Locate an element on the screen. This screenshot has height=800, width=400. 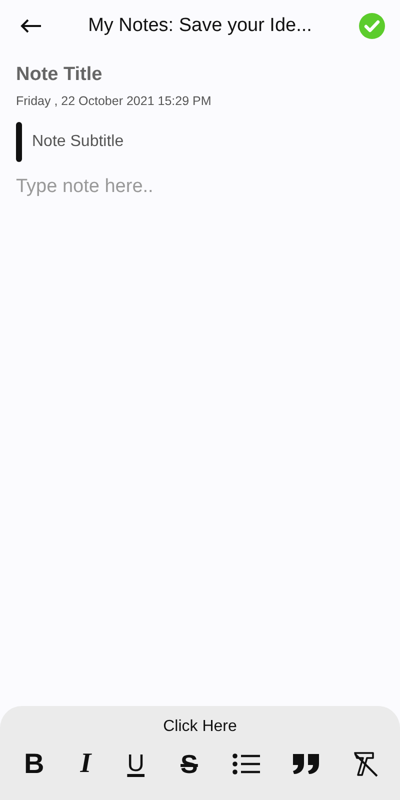
strike-button: S is located at coordinates (189, 764).